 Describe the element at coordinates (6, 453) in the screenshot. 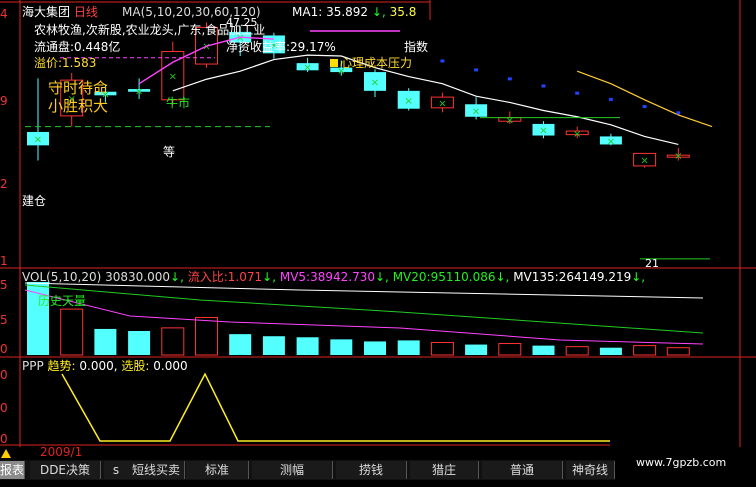

I see `scroll-marker-icon` at that location.